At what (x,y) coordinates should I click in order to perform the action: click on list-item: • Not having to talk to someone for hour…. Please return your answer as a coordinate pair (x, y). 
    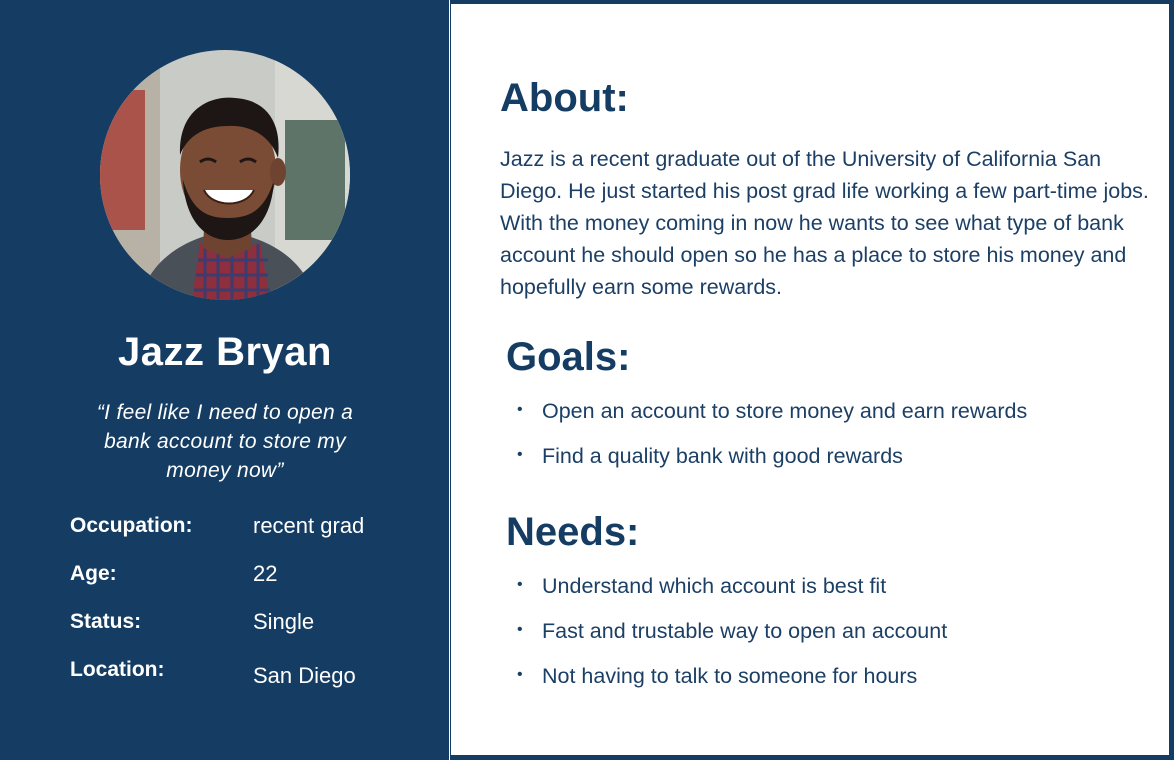
    Looking at the image, I should click on (732, 684).